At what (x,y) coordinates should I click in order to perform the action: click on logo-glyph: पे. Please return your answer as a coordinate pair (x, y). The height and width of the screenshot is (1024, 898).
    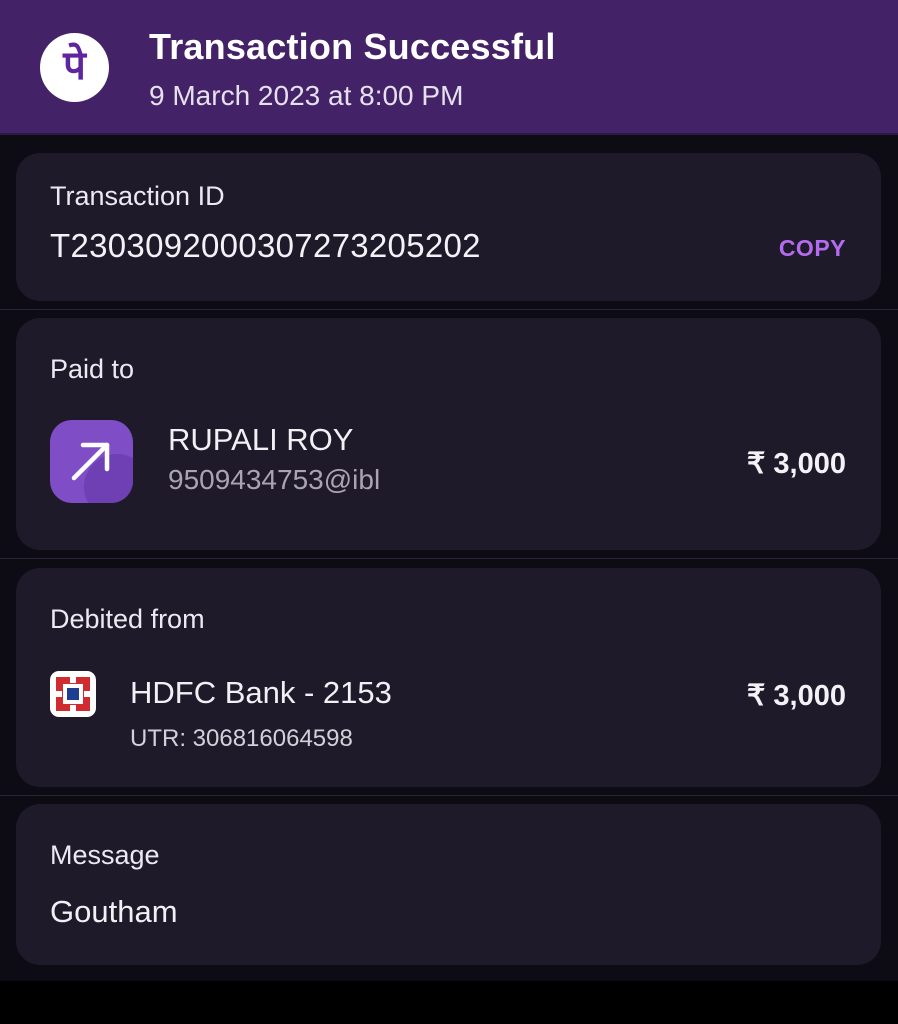
    Looking at the image, I should click on (74, 65).